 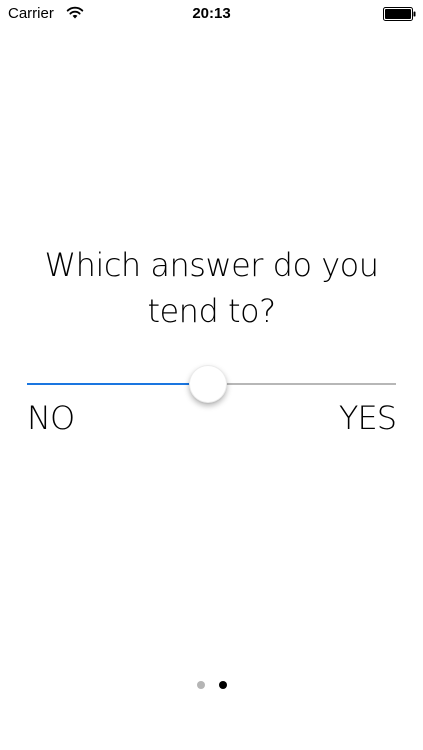 I want to click on question-line-1: Which answer do you, so click(x=211, y=265).